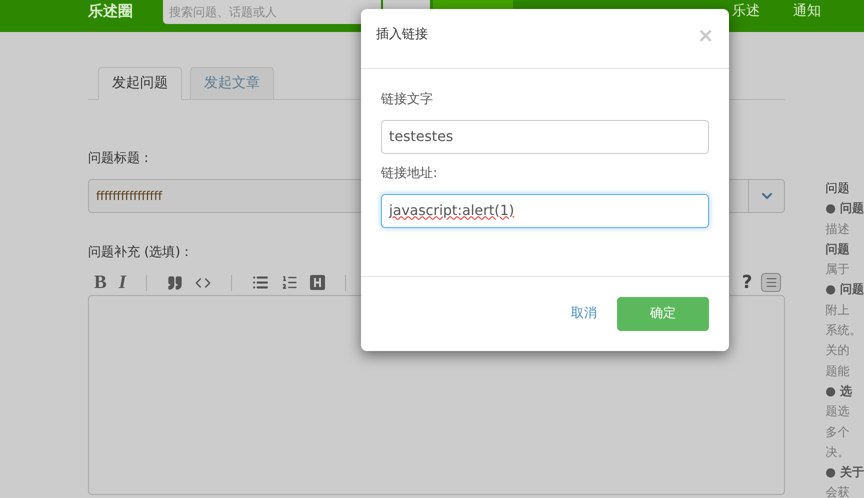 The height and width of the screenshot is (498, 864). What do you see at coordinates (837, 491) in the screenshot?
I see `sidebar-text: 会获` at bounding box center [837, 491].